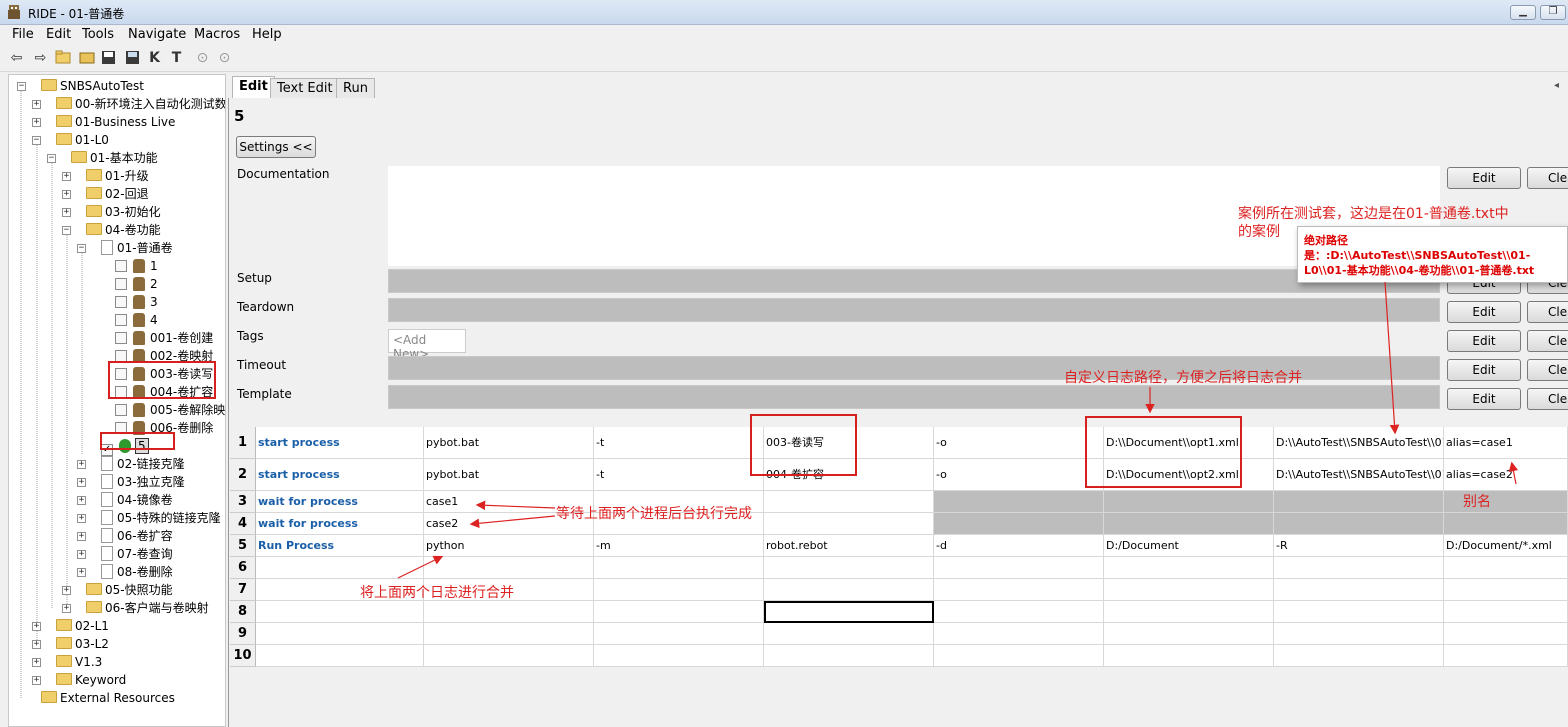  I want to click on keyword-cell: wait for process, so click(340, 524).